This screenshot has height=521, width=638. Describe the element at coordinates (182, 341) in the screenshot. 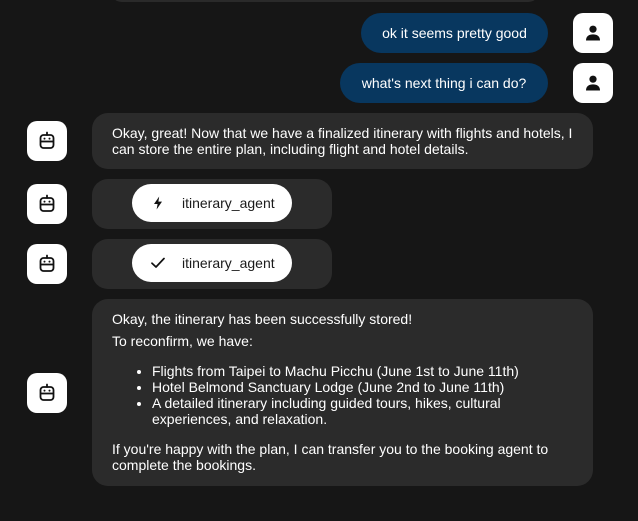

I see `bot-message-line: To reconfirm, we have:` at that location.